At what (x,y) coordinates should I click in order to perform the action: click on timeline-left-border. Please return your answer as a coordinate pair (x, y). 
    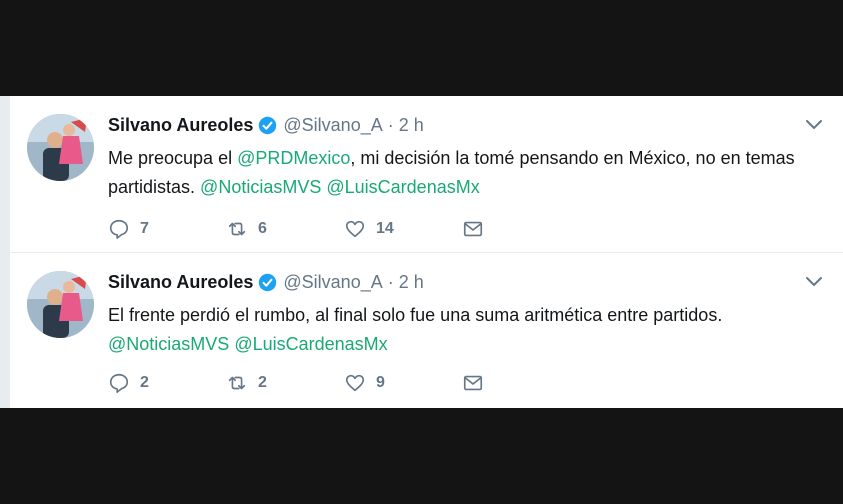
    Looking at the image, I should click on (5, 252).